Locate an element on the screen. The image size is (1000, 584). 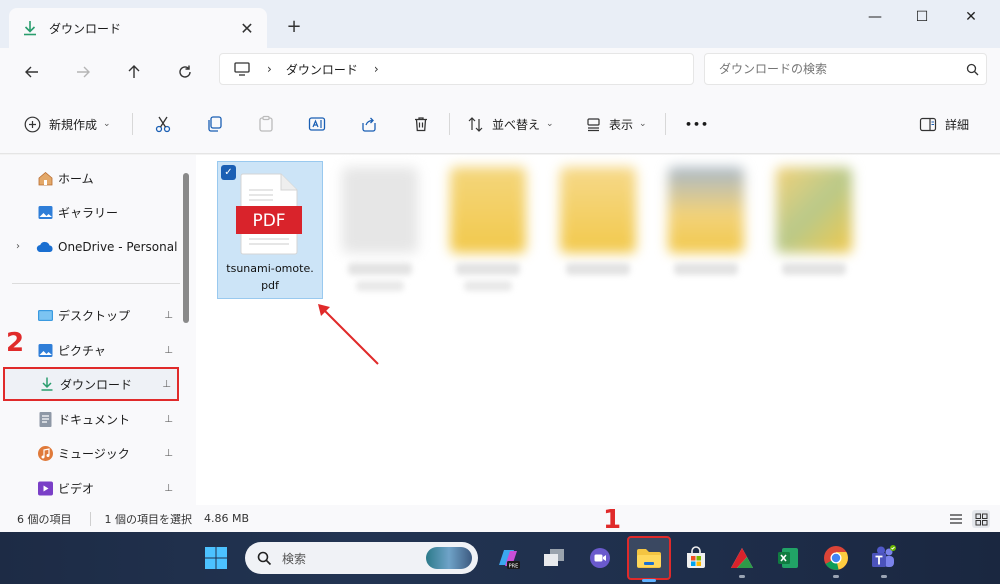
copilot-button: PRE is located at coordinates (508, 558).